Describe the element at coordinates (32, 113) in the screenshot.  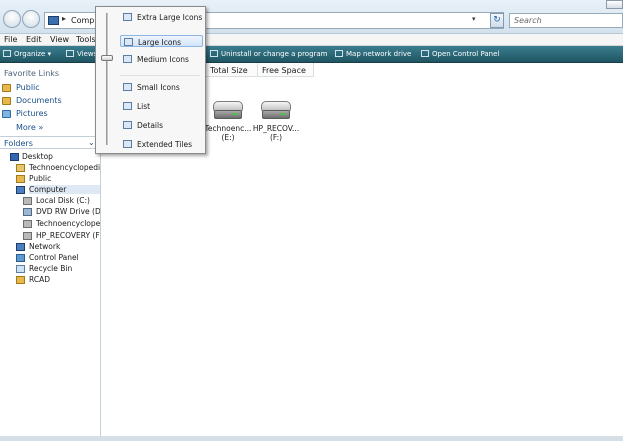
I see `favorite-link-pictures: Pictures` at that location.